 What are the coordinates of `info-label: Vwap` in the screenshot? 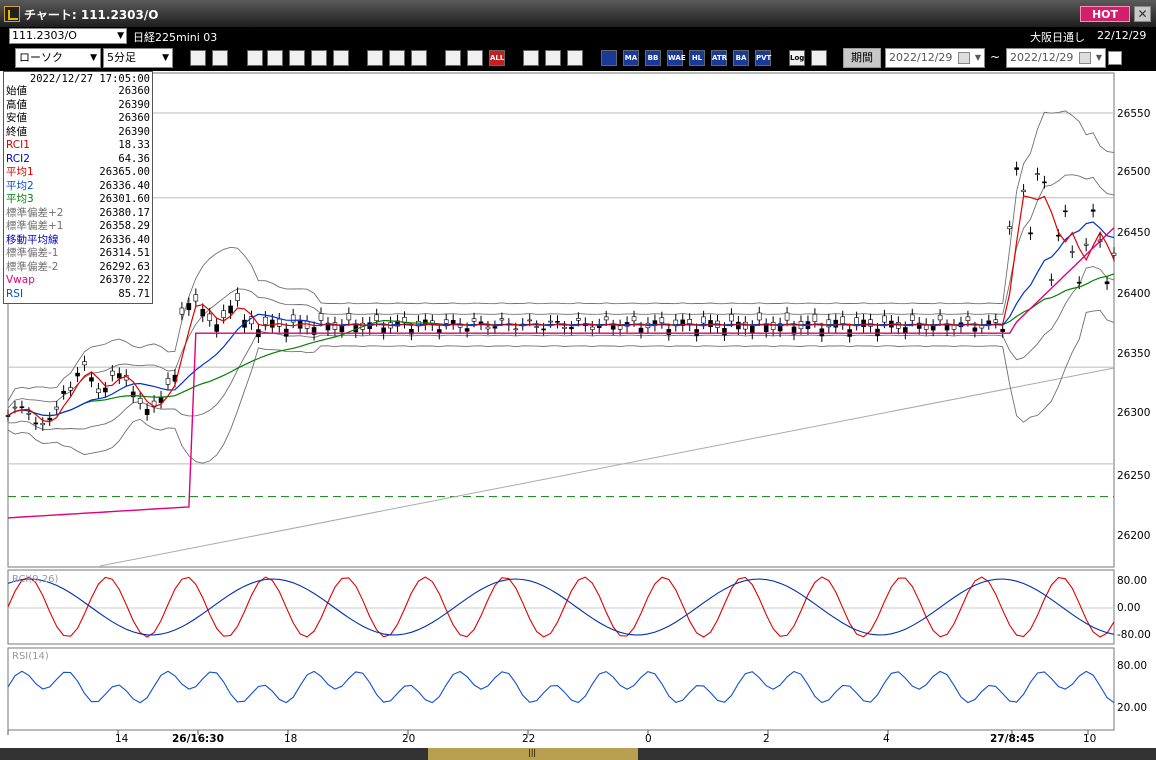 It's located at (20, 280).